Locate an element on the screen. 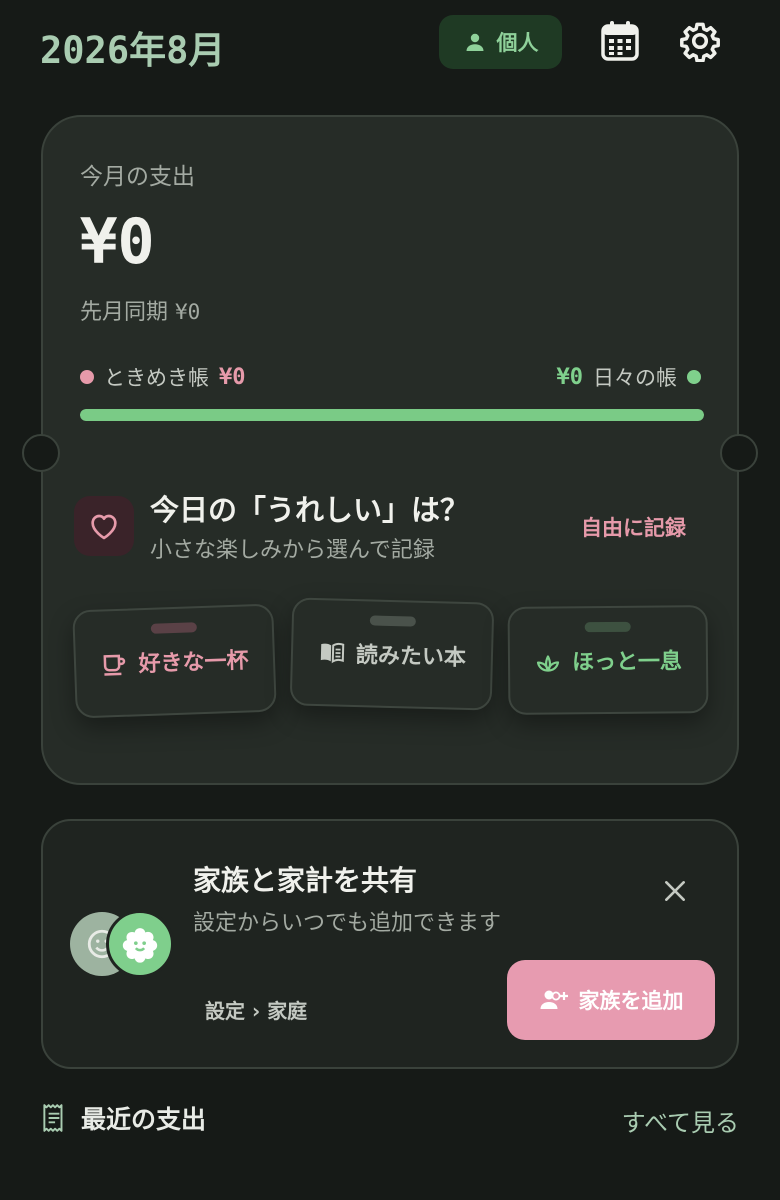 The height and width of the screenshot is (1200, 780). receipt-icon is located at coordinates (53, 1118).